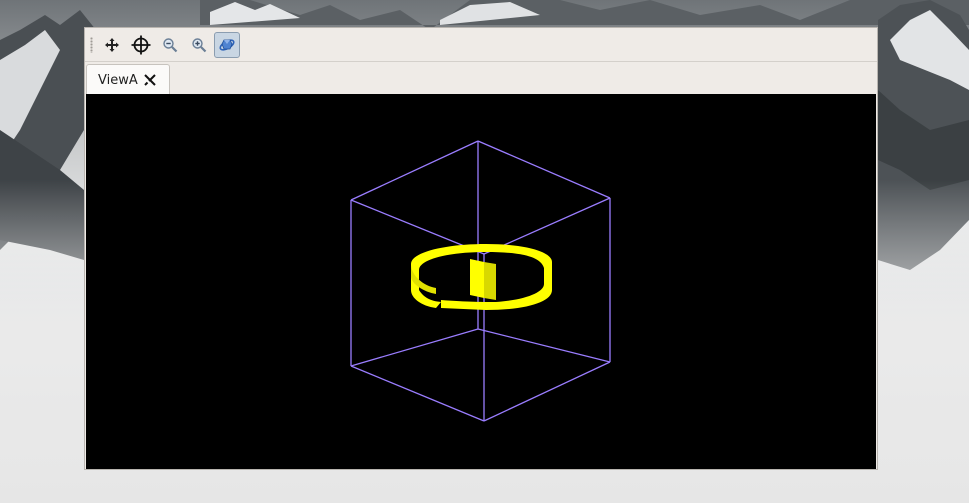 The height and width of the screenshot is (503, 969). What do you see at coordinates (91, 45) in the screenshot?
I see `toolbar-grip-handle` at bounding box center [91, 45].